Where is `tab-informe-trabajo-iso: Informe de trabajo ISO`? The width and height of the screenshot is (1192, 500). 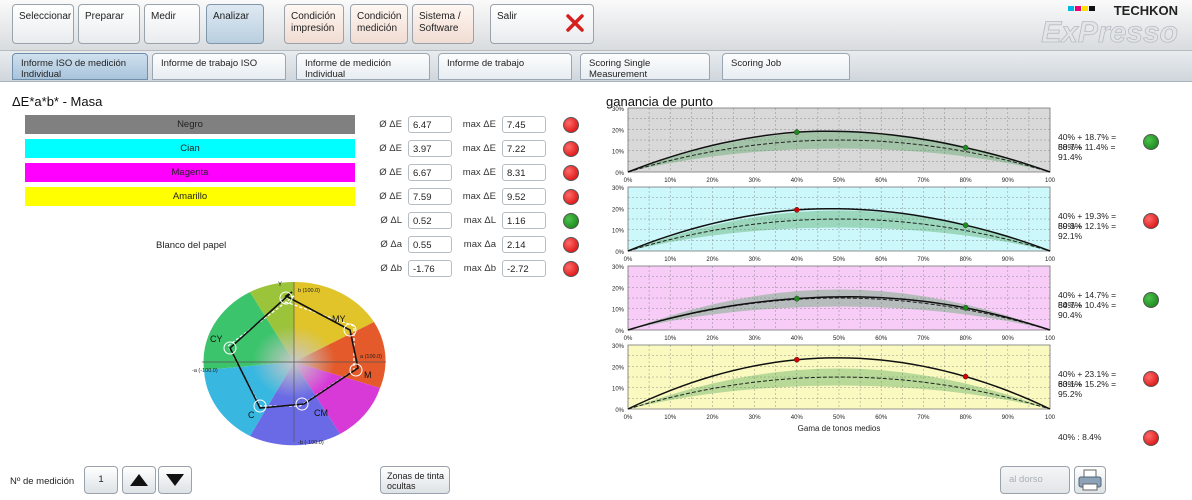
tab-informe-trabajo-iso: Informe de trabajo ISO is located at coordinates (219, 66).